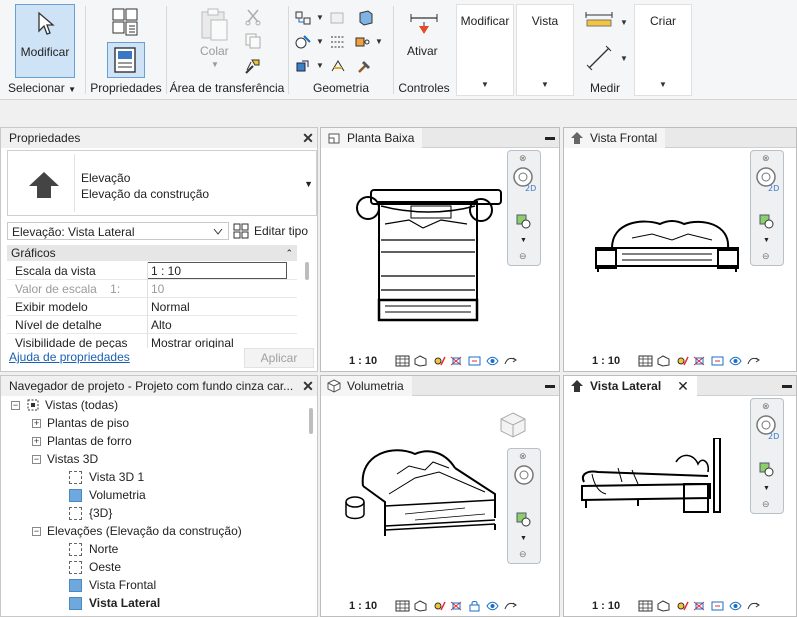  Describe the element at coordinates (82, 441) in the screenshot. I see `tree-item-plantas-forro: + Plantas de forro` at that location.